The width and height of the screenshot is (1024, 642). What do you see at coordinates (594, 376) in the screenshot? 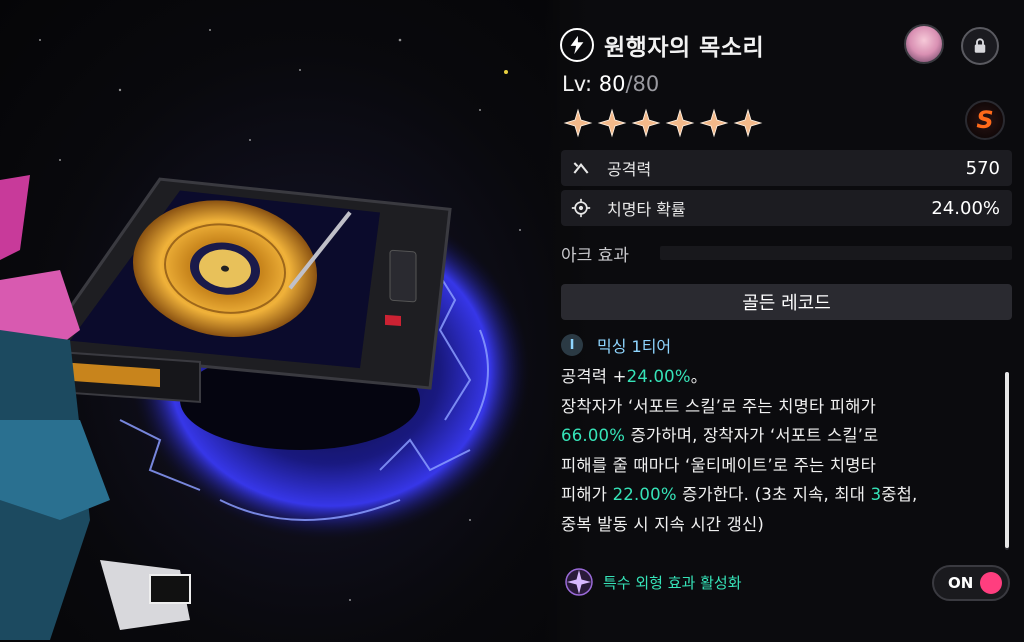
I see `desc-text: 공격력 +` at bounding box center [594, 376].